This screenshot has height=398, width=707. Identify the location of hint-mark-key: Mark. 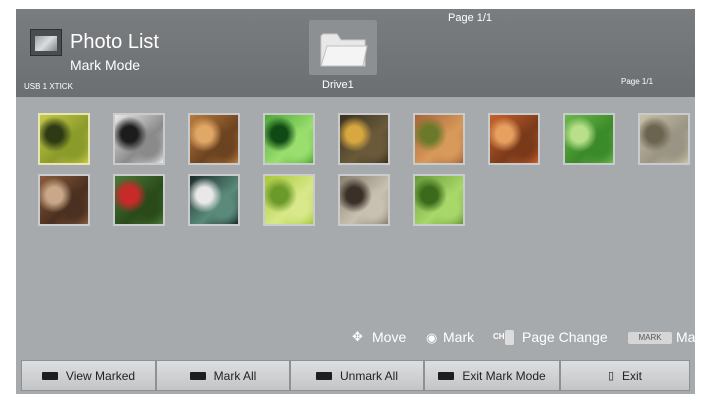
(685, 337).